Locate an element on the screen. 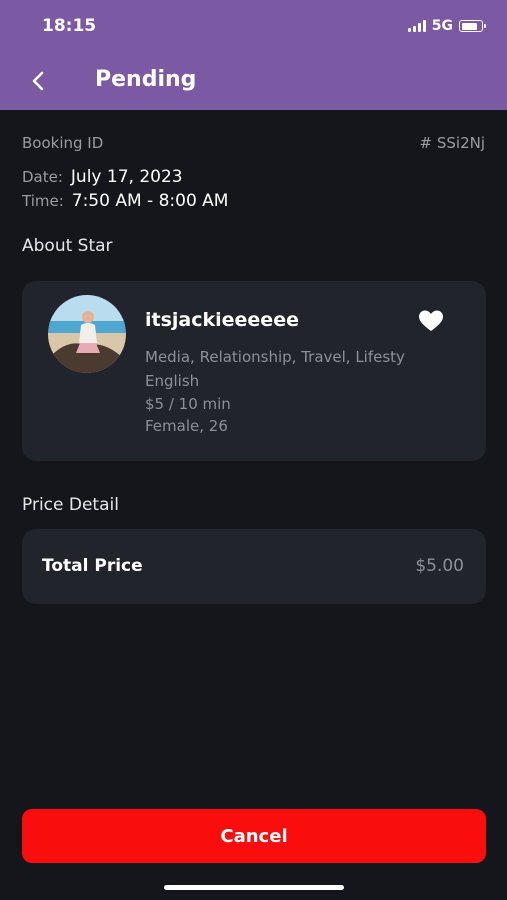 The height and width of the screenshot is (900, 507). booking-date-row: Date: July 17, 2023 is located at coordinates (102, 177).